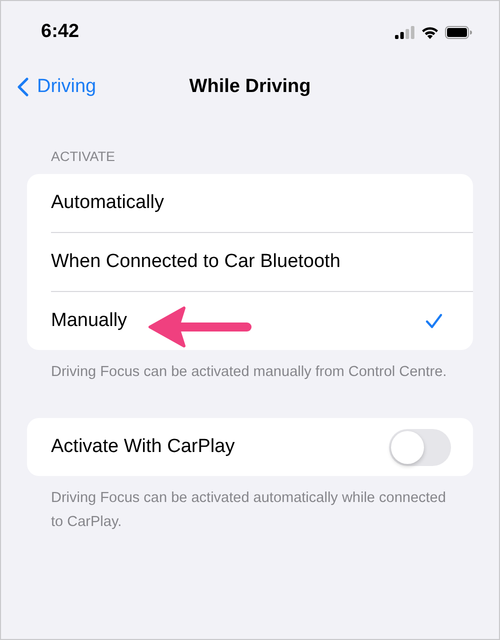 The width and height of the screenshot is (500, 640). Describe the element at coordinates (434, 321) in the screenshot. I see `checkmark-icon` at that location.